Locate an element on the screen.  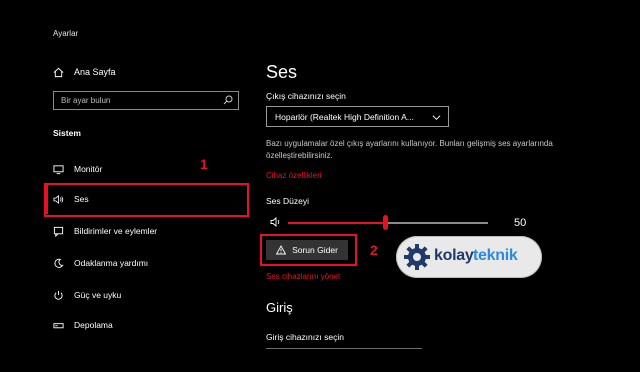
monitor-icon is located at coordinates (58, 169).